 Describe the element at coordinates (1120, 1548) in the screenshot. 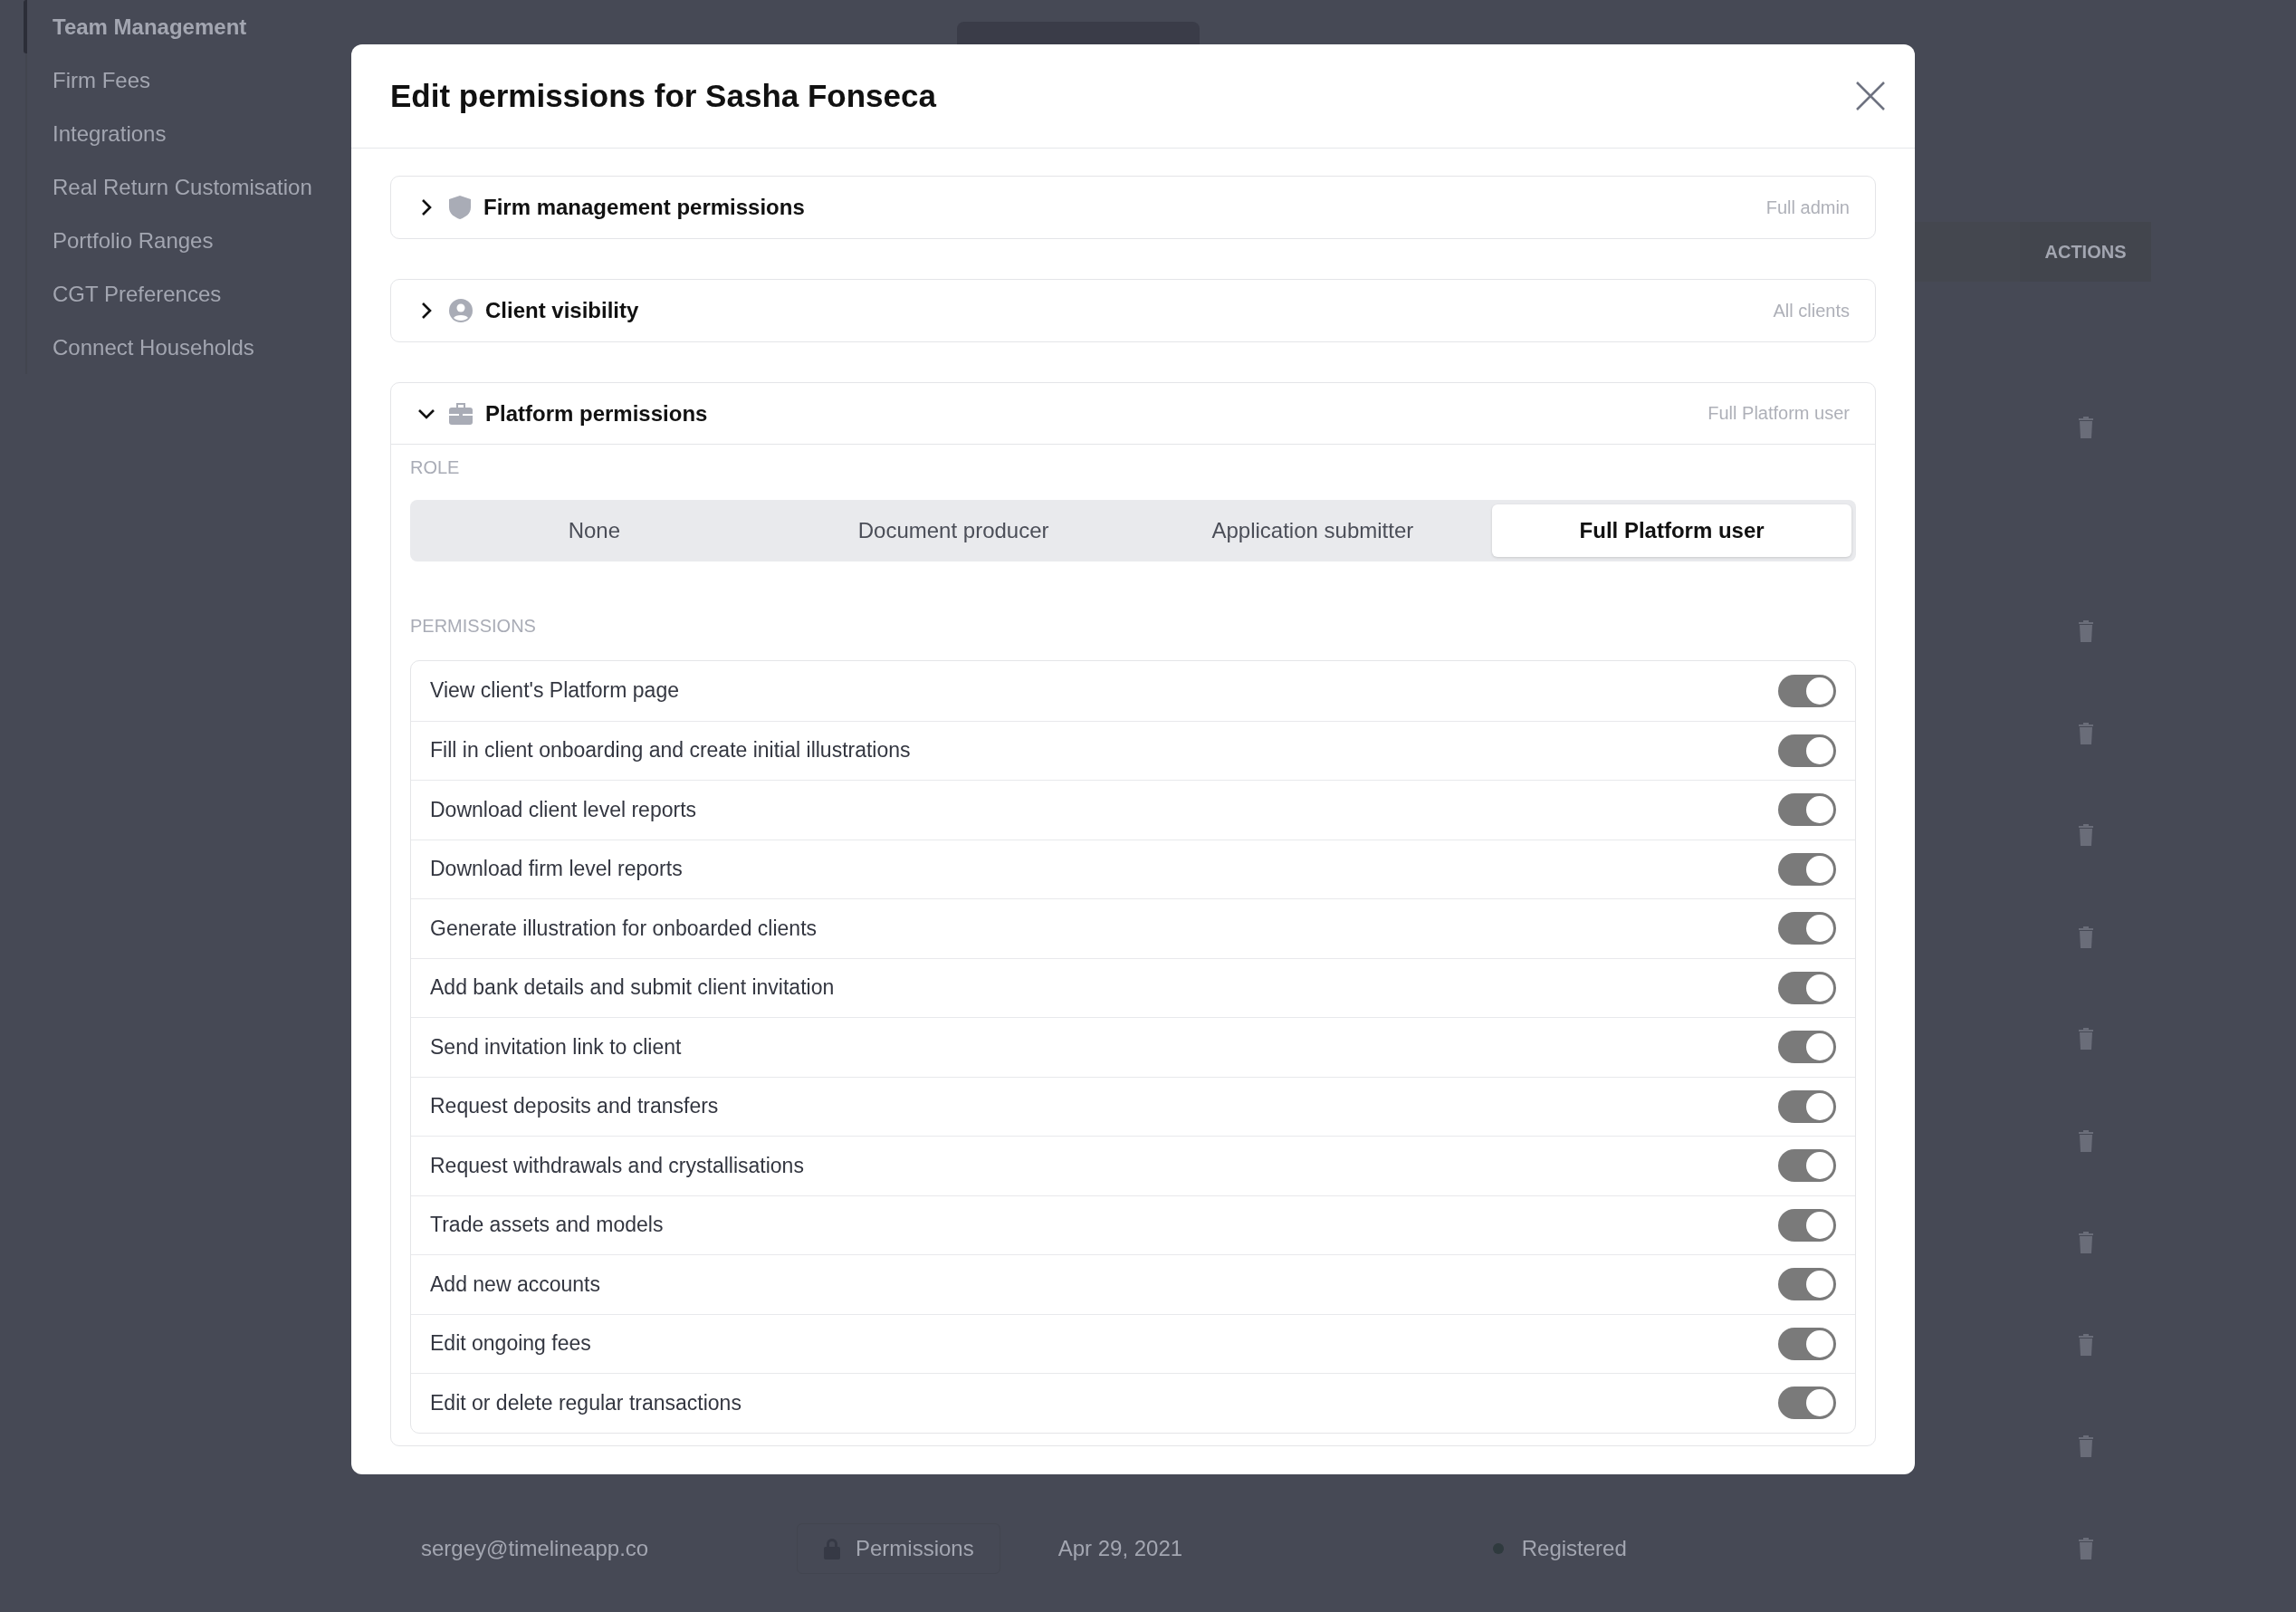

I see `date-text: Apr 29, 2021` at that location.